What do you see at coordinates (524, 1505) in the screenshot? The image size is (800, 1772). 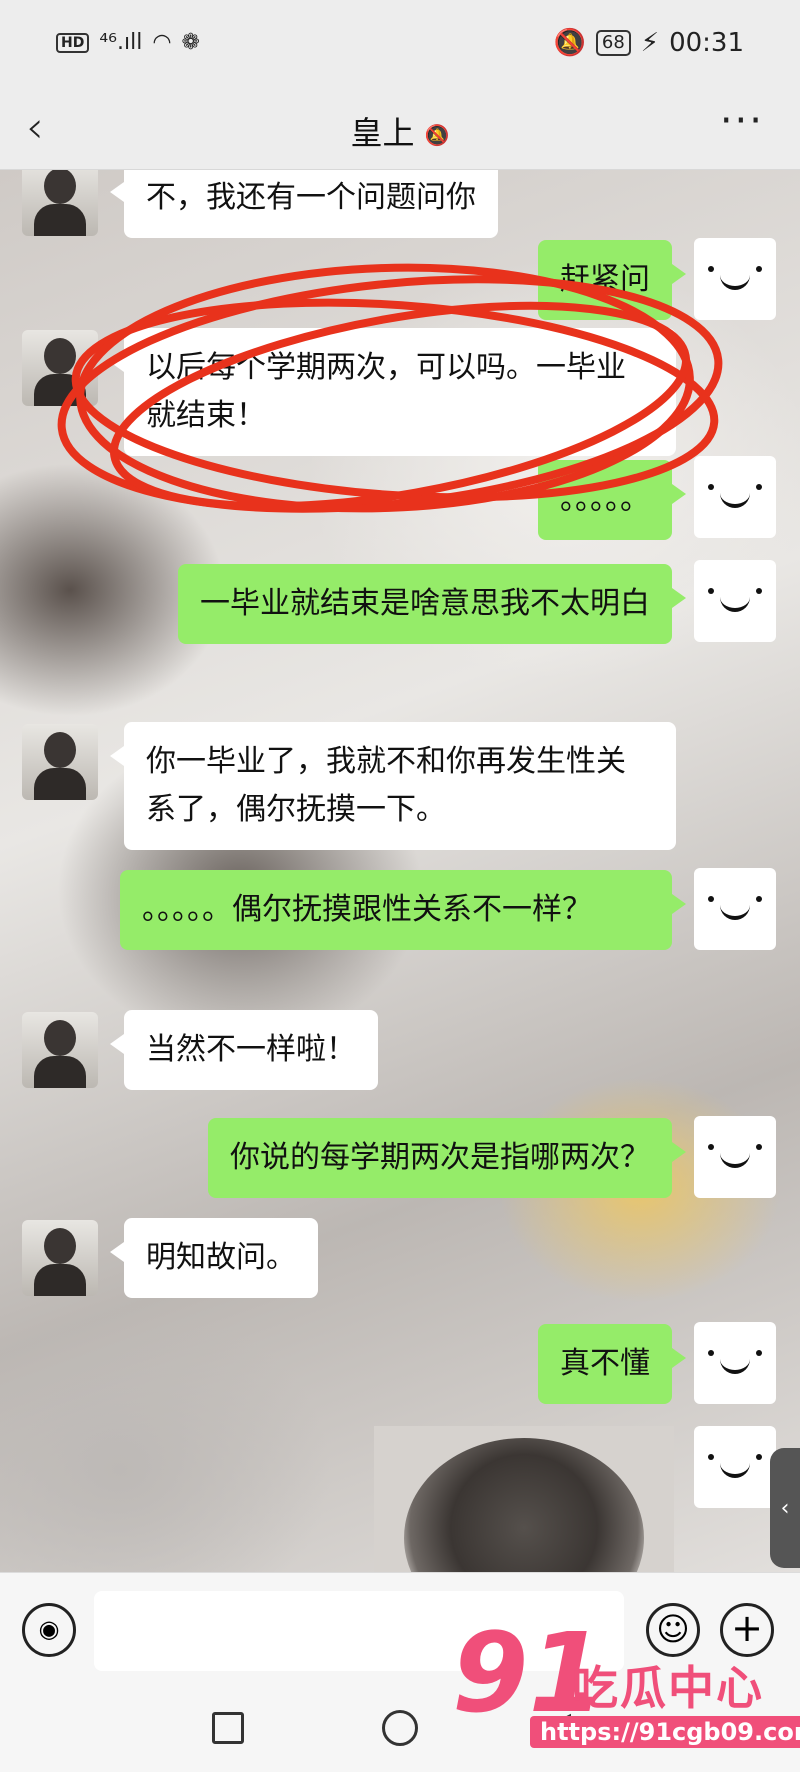 I see `photo-content` at bounding box center [524, 1505].